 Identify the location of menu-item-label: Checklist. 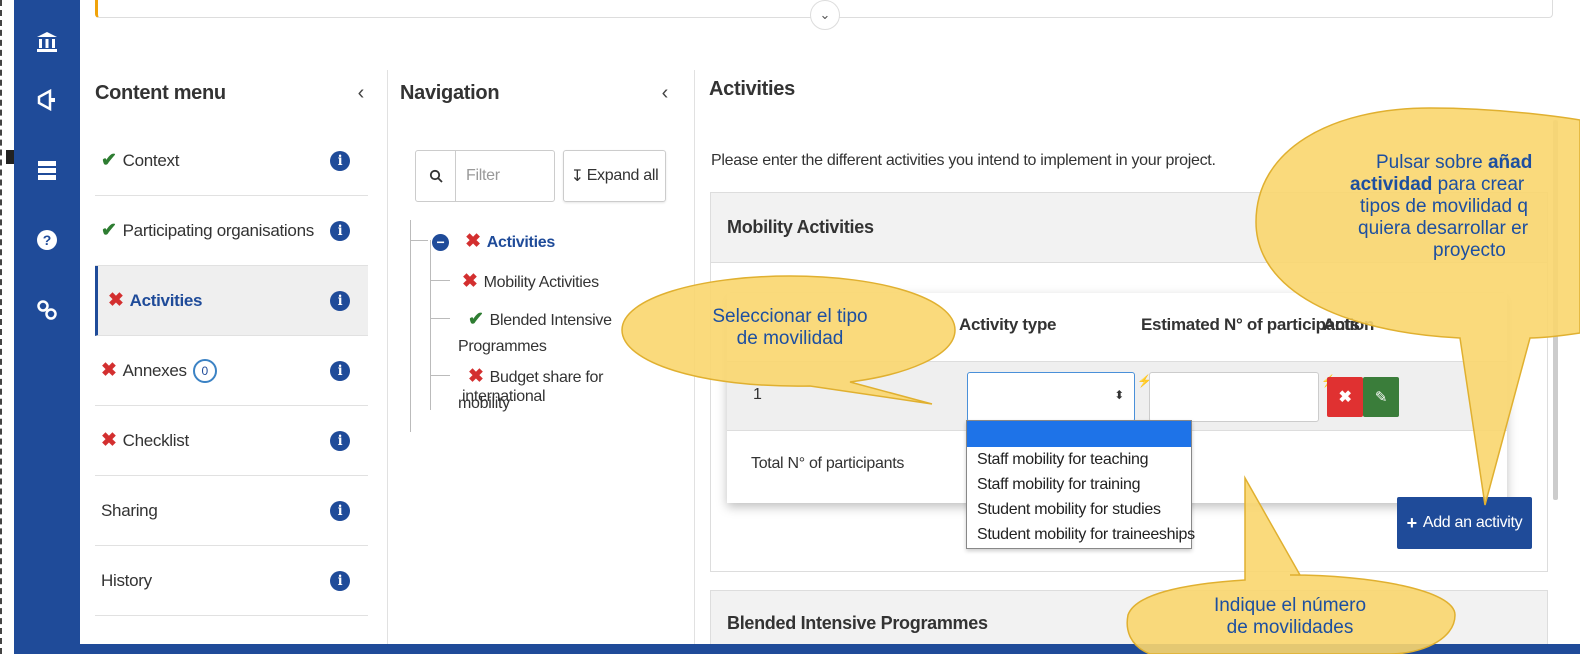
(156, 440).